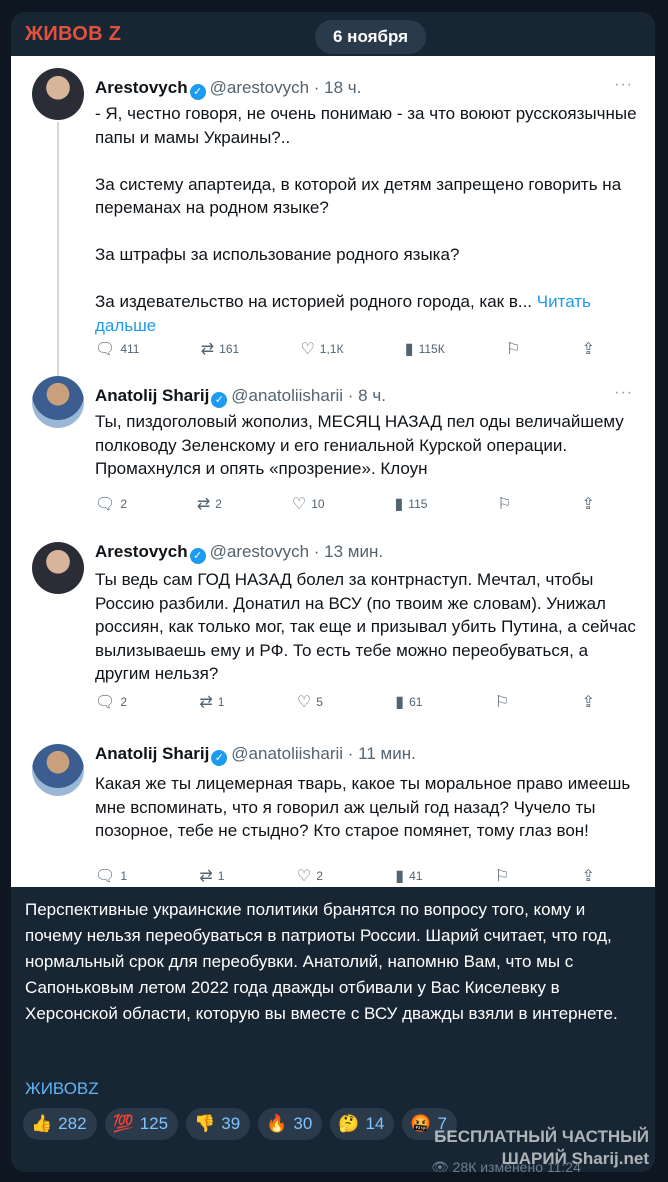 Image resolution: width=668 pixels, height=1182 pixels. Describe the element at coordinates (323, 753) in the screenshot. I see `author-handle: @anatoliisharii · 11 мин.` at that location.